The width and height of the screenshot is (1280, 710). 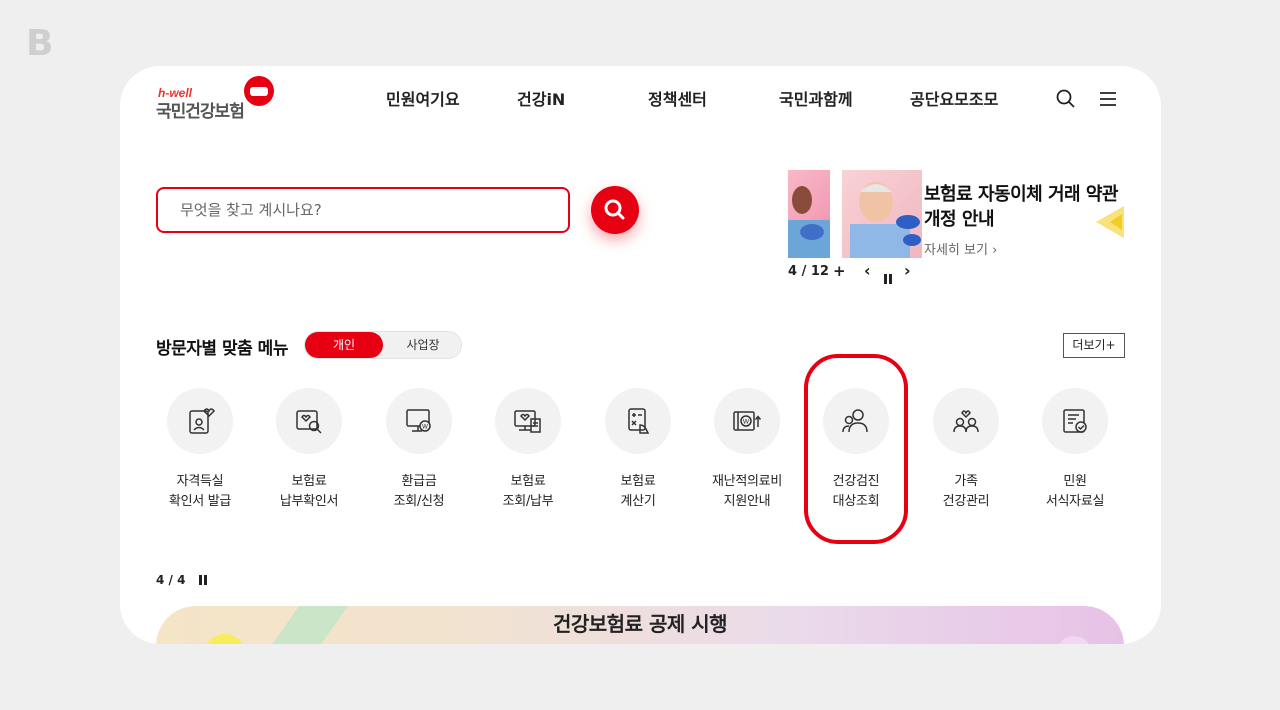 What do you see at coordinates (309, 491) in the screenshot?
I see `menu-item-label: 보험료 납부확인서` at bounding box center [309, 491].